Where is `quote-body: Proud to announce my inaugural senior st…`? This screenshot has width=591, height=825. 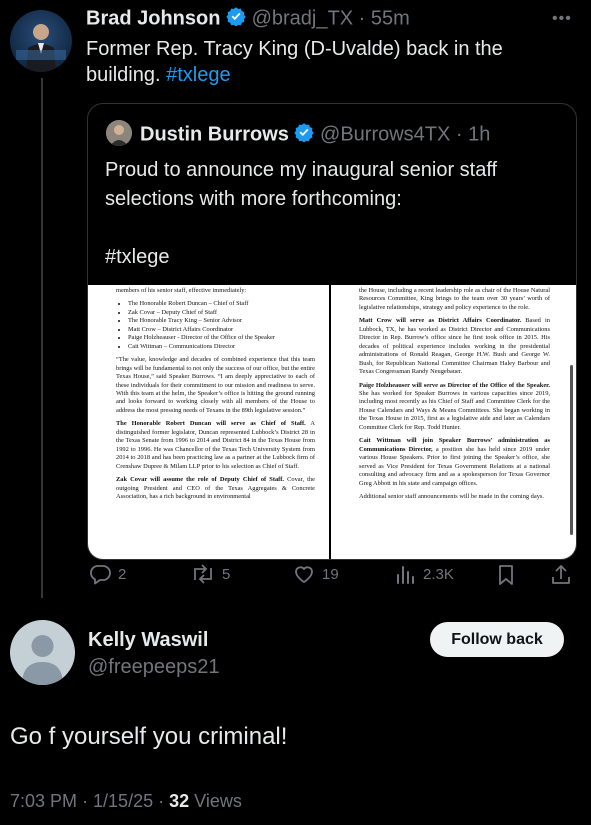
quote-body: Proud to announce my inaugural senior st… is located at coordinates (301, 184).